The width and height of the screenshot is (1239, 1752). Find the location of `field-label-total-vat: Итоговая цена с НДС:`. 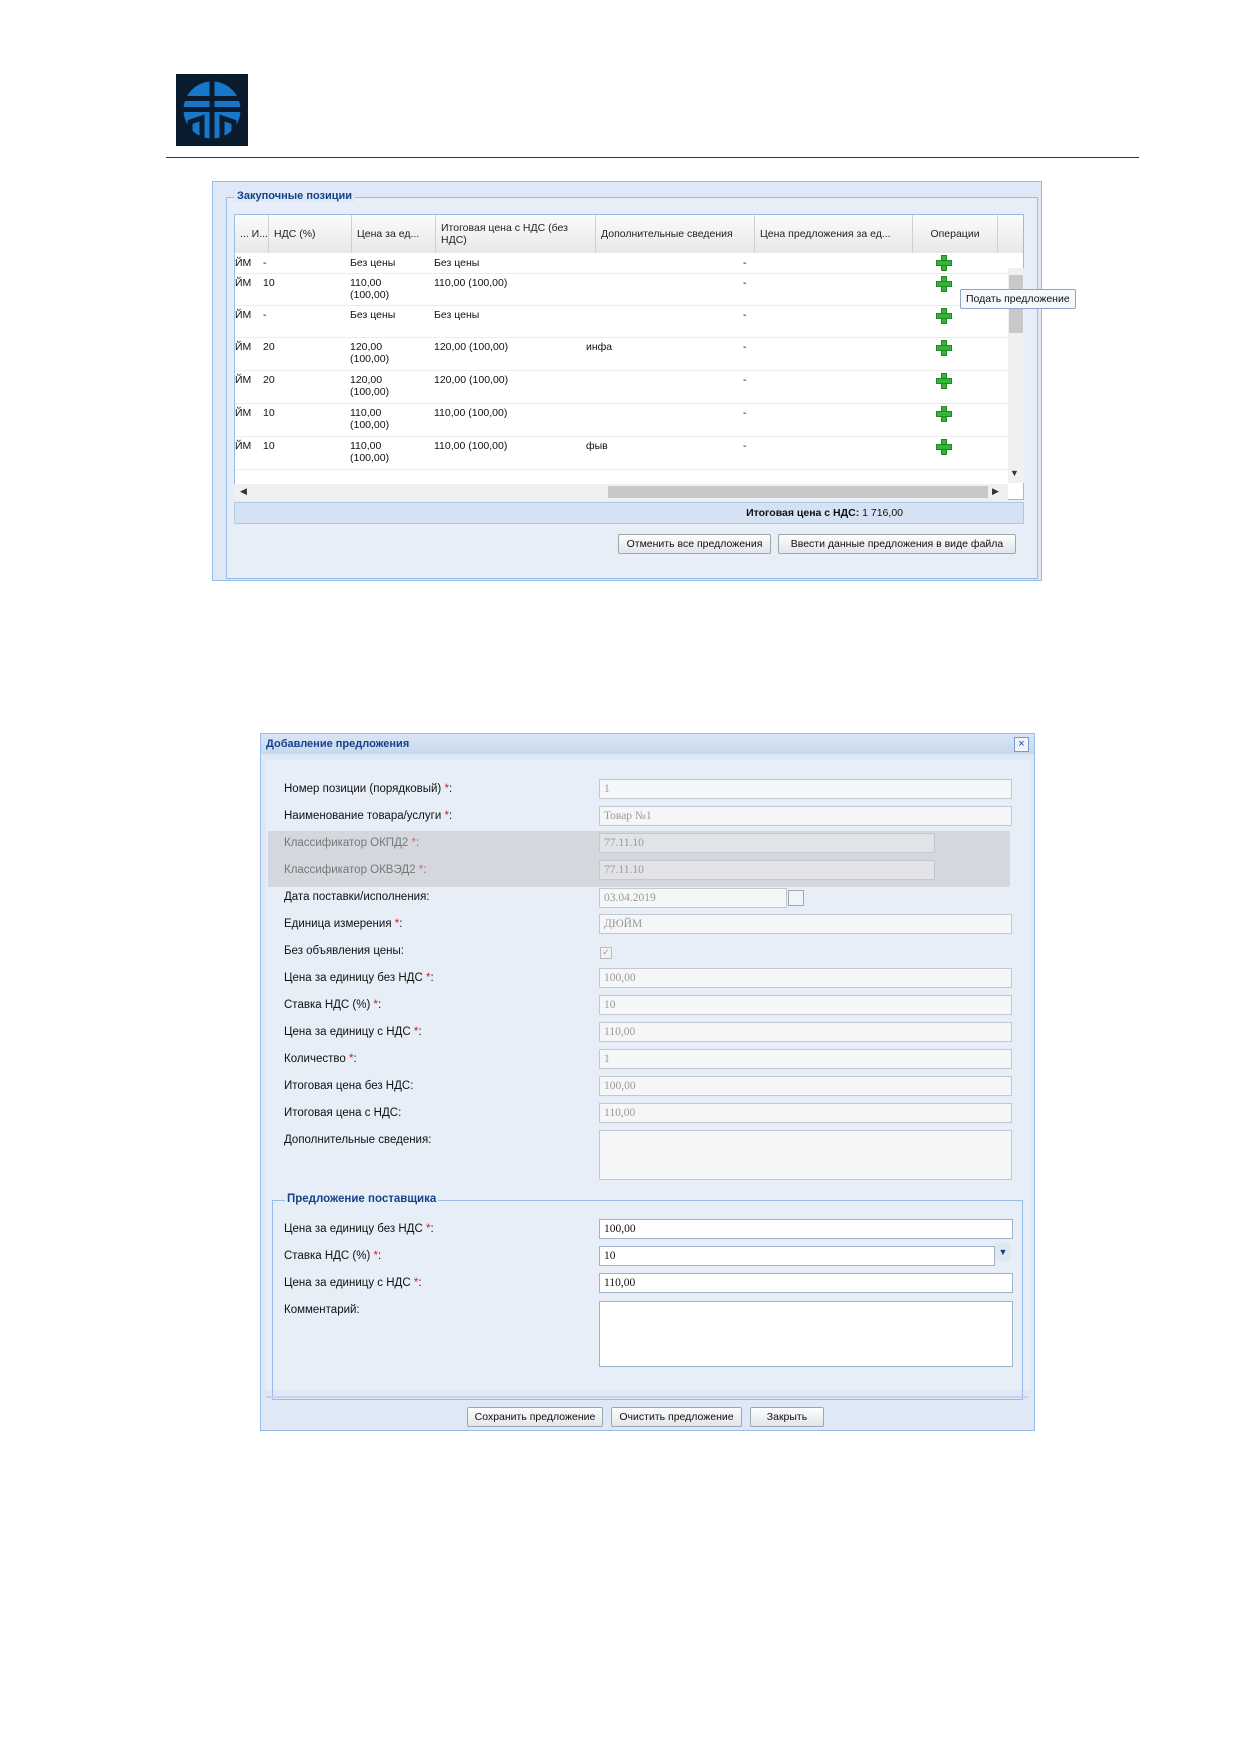

field-label-total-vat: Итоговая цена с НДС: is located at coordinates (343, 1113).